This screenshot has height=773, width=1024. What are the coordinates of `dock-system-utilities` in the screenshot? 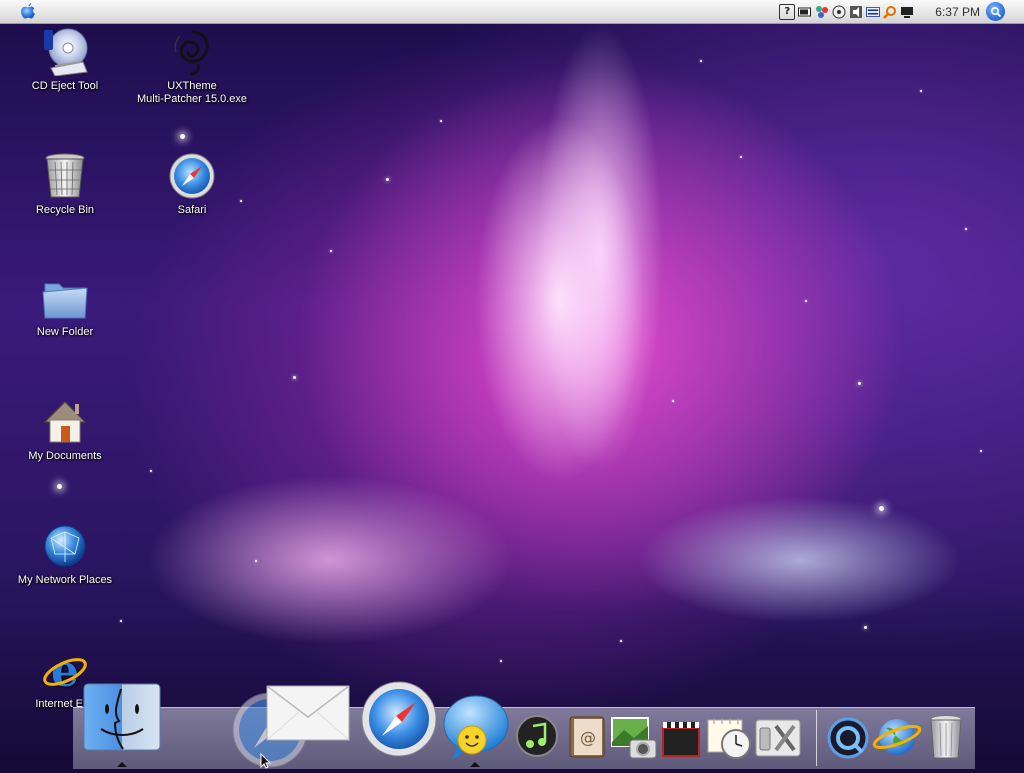 It's located at (778, 740).